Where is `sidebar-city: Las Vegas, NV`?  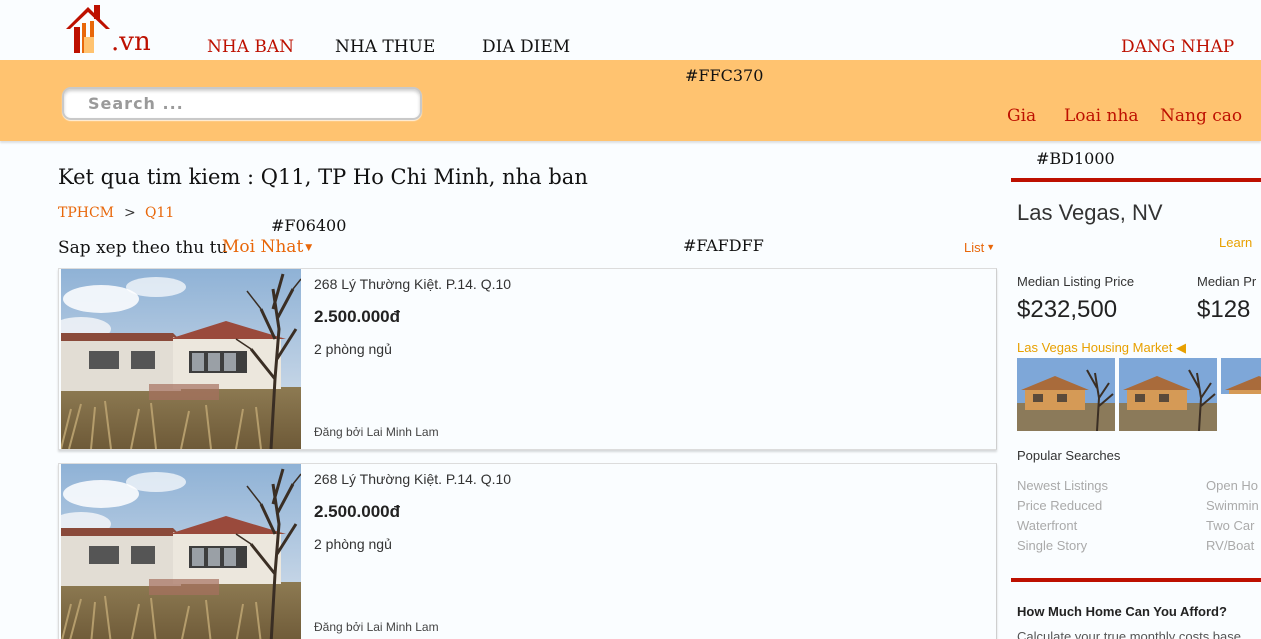 sidebar-city: Las Vegas, NV is located at coordinates (1090, 212).